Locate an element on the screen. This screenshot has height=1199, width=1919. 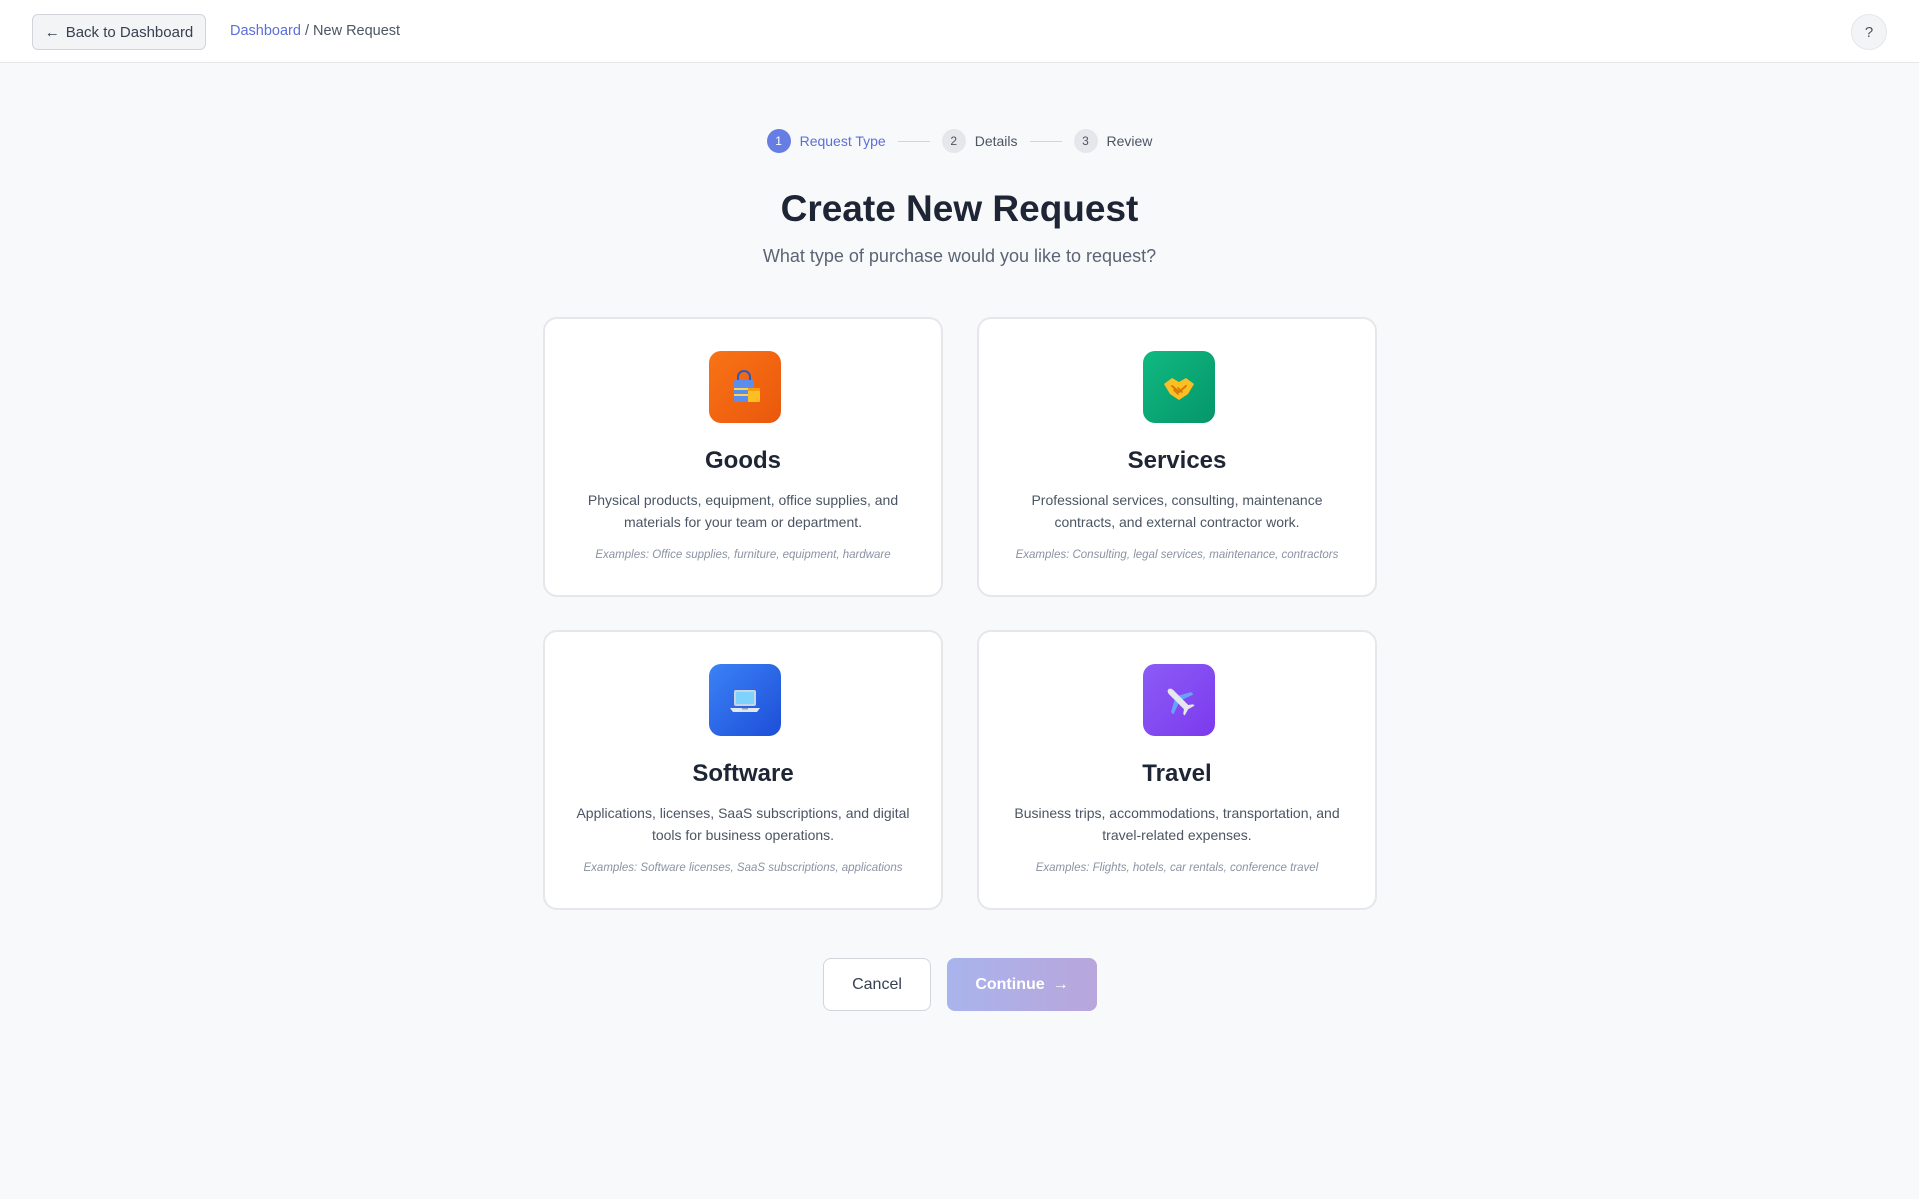
handshake-icon is located at coordinates (1179, 387).